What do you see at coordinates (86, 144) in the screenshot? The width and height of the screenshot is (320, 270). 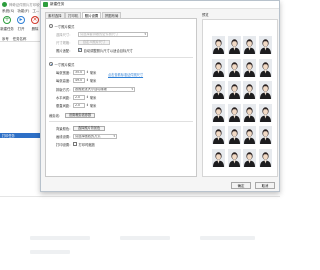 I see `print-scale-option: 打印时缩放` at bounding box center [86, 144].